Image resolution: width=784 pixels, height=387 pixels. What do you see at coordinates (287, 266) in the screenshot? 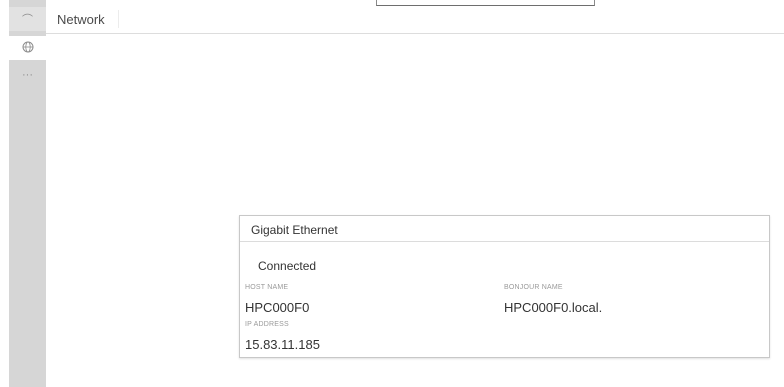
I see `connection-status: Connected` at bounding box center [287, 266].